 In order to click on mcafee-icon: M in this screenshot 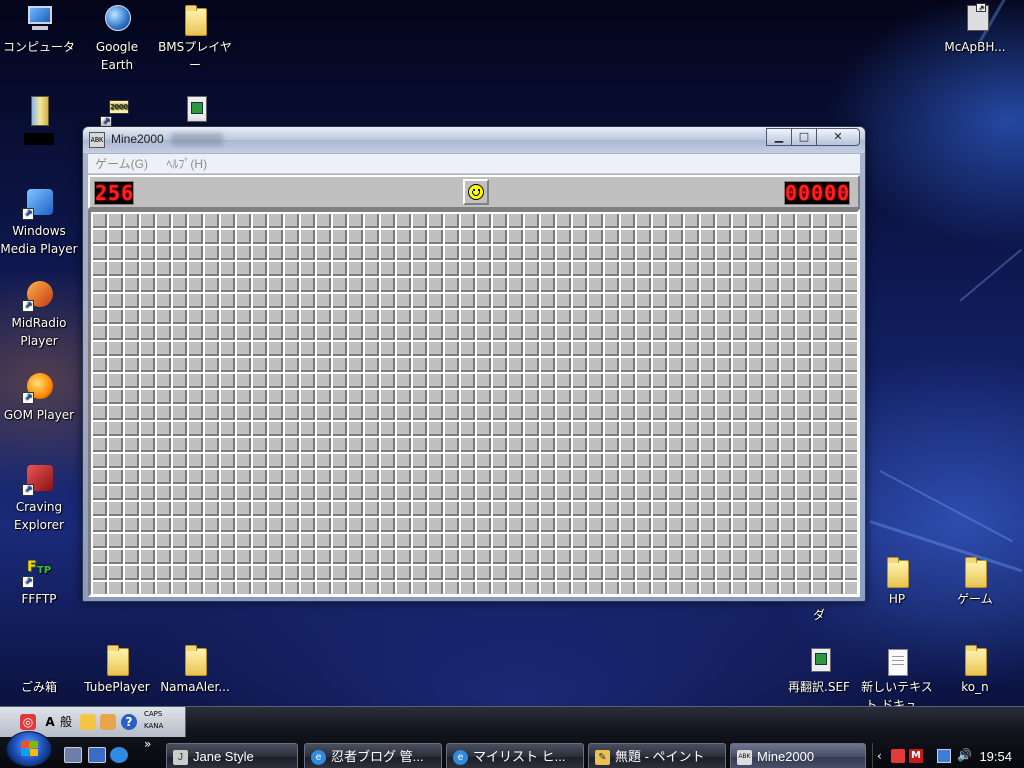, I will do `click(916, 756)`.